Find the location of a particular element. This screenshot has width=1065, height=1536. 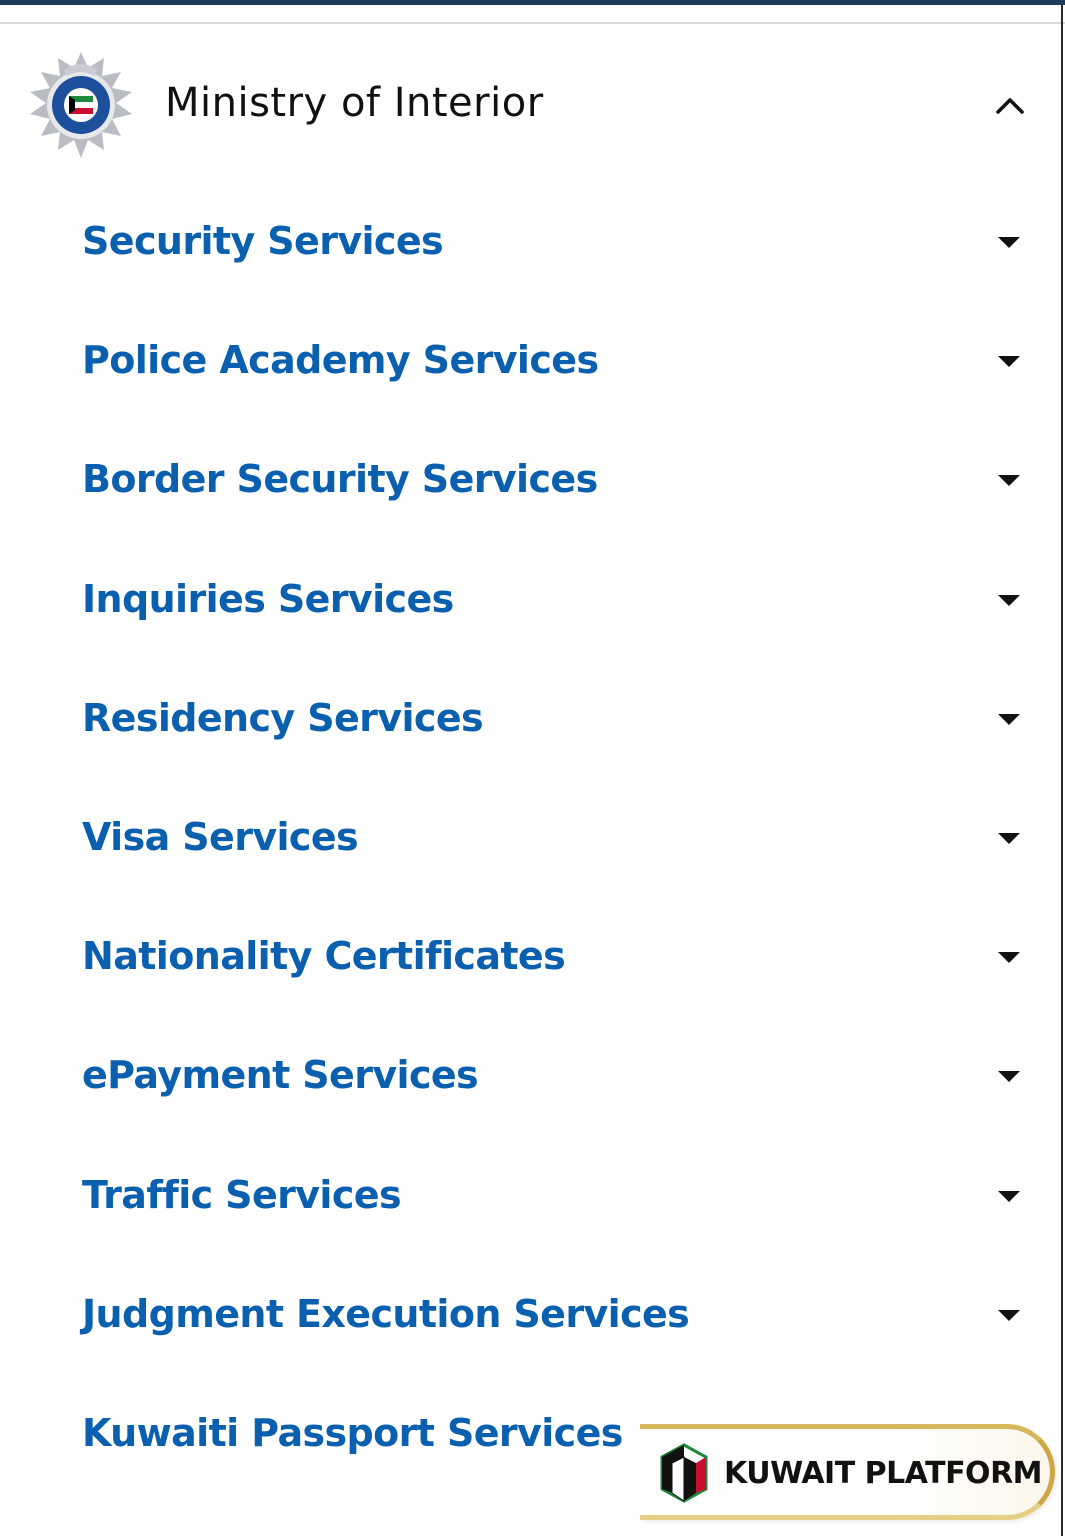

ministry-title: Ministry of Interior is located at coordinates (354, 103).